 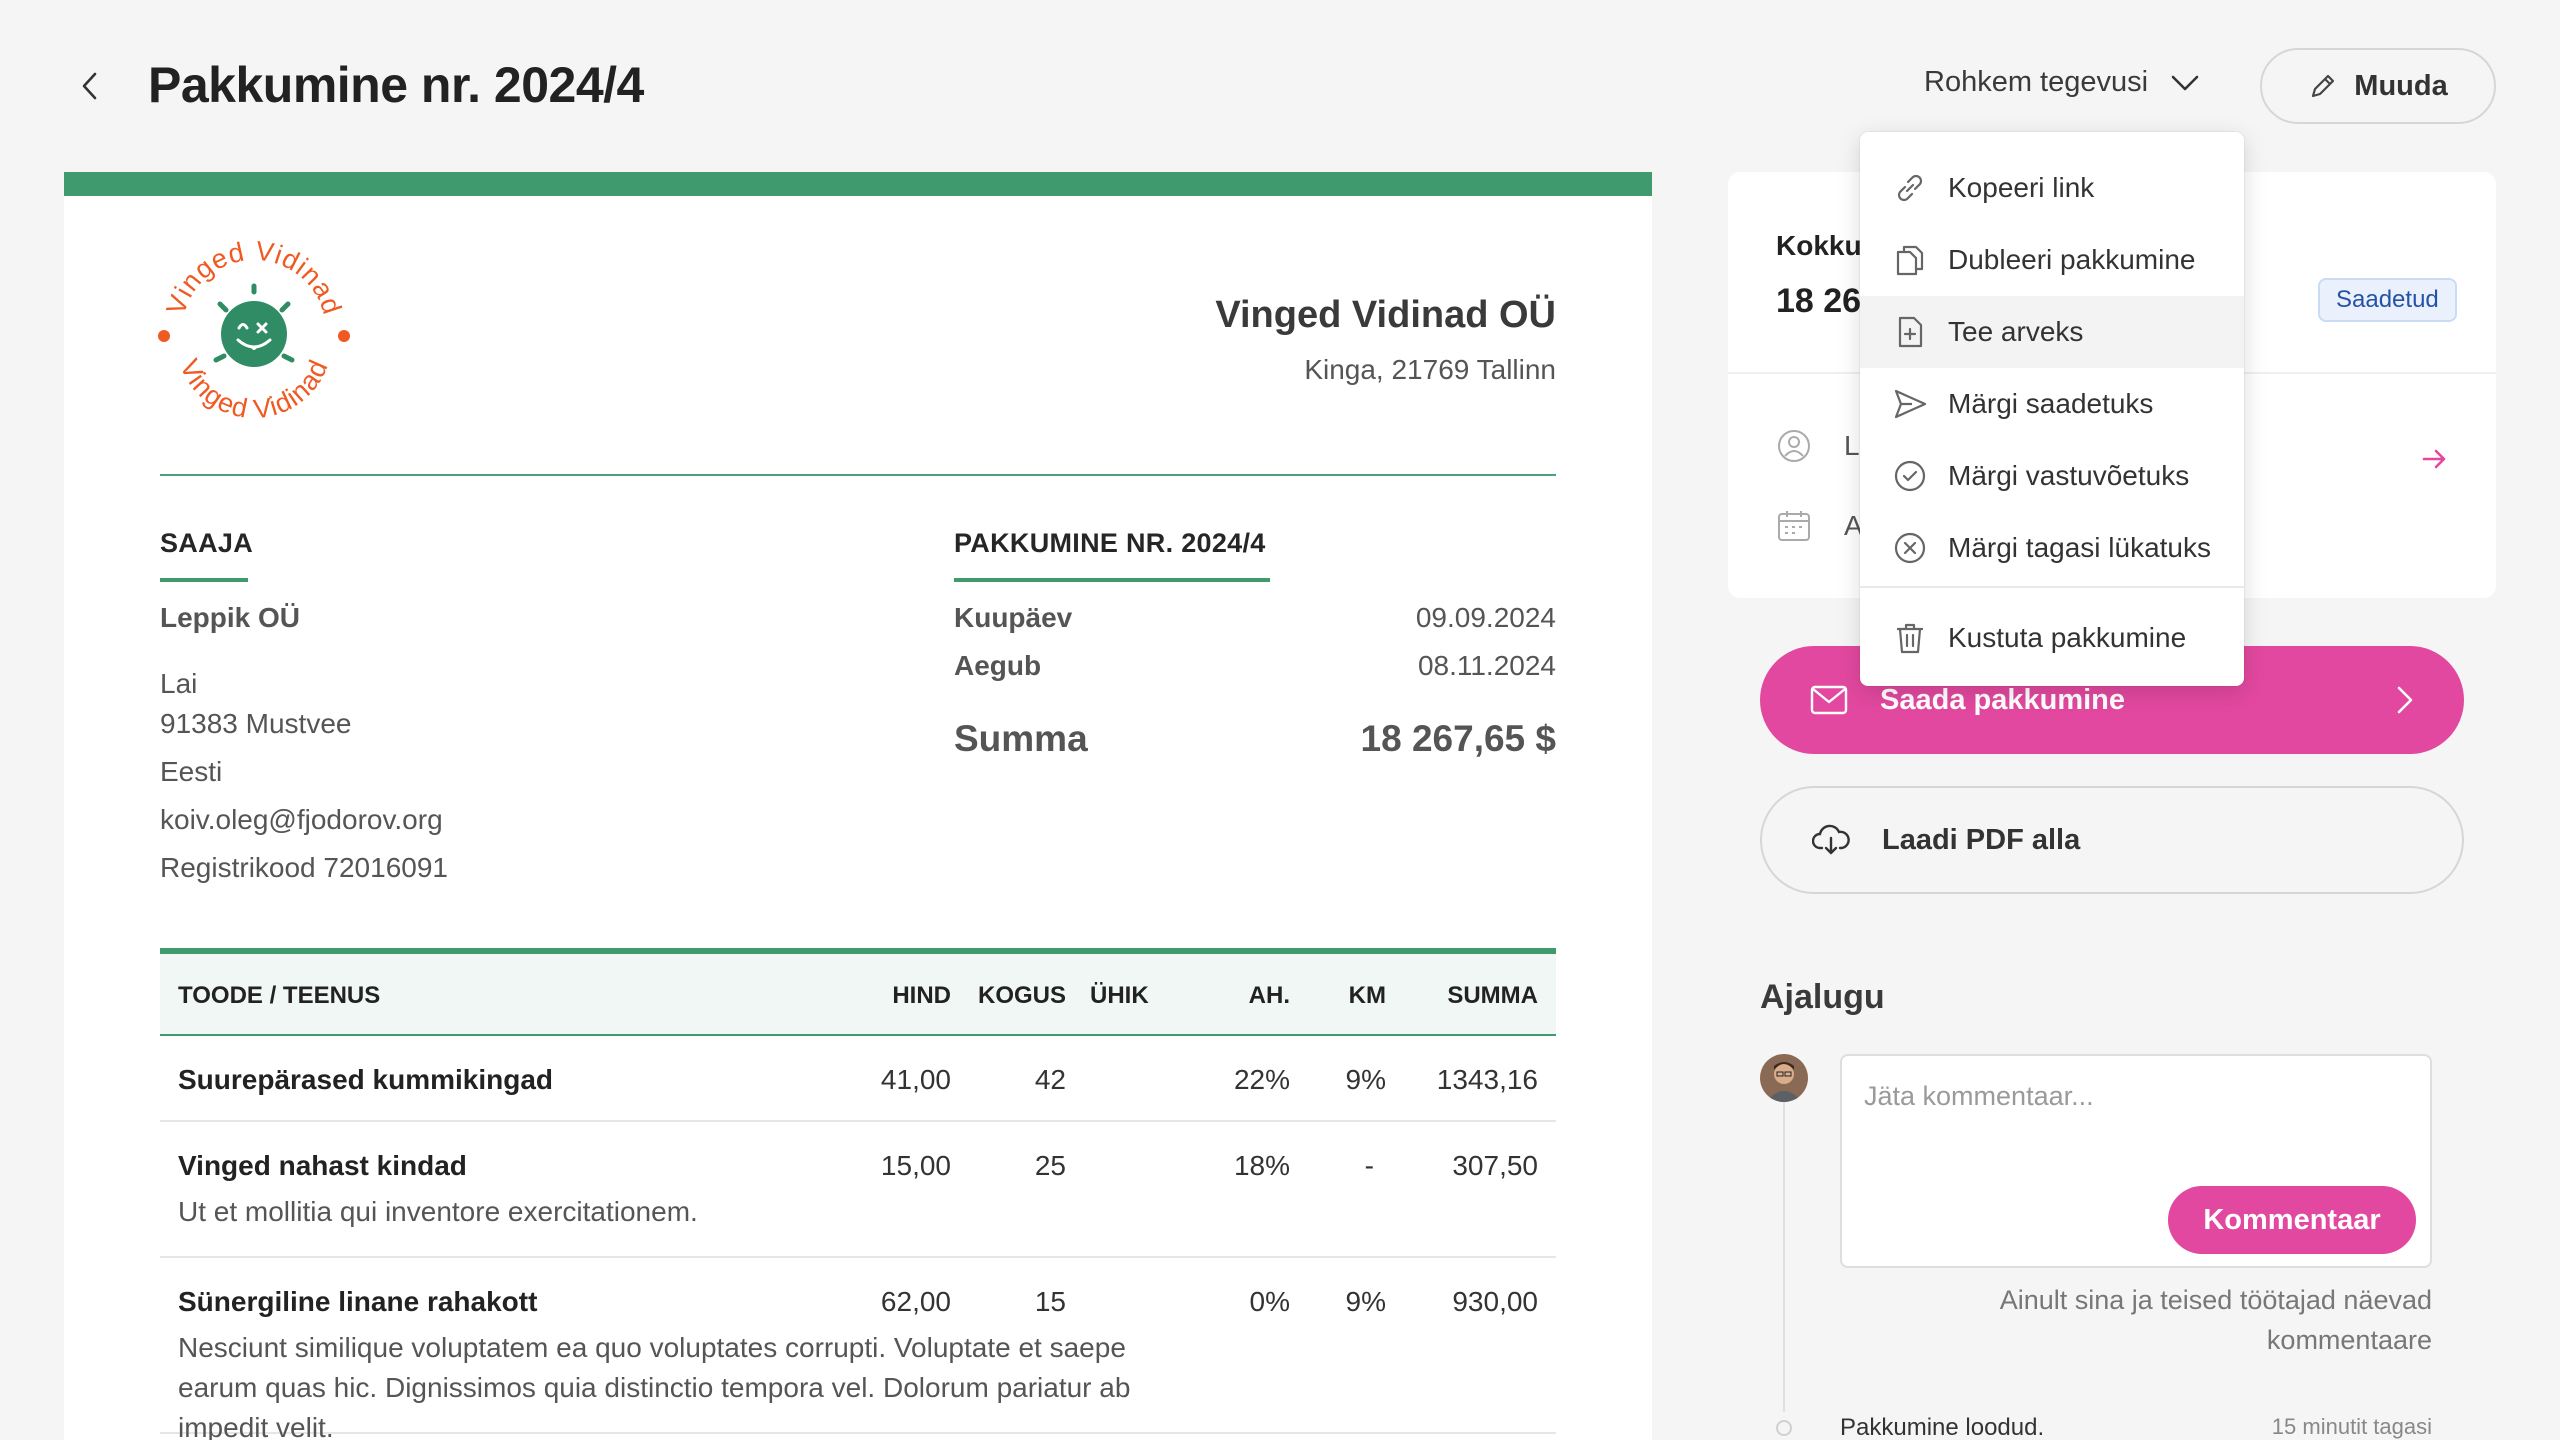 I want to click on edit-label: Muuda, so click(x=2401, y=85).